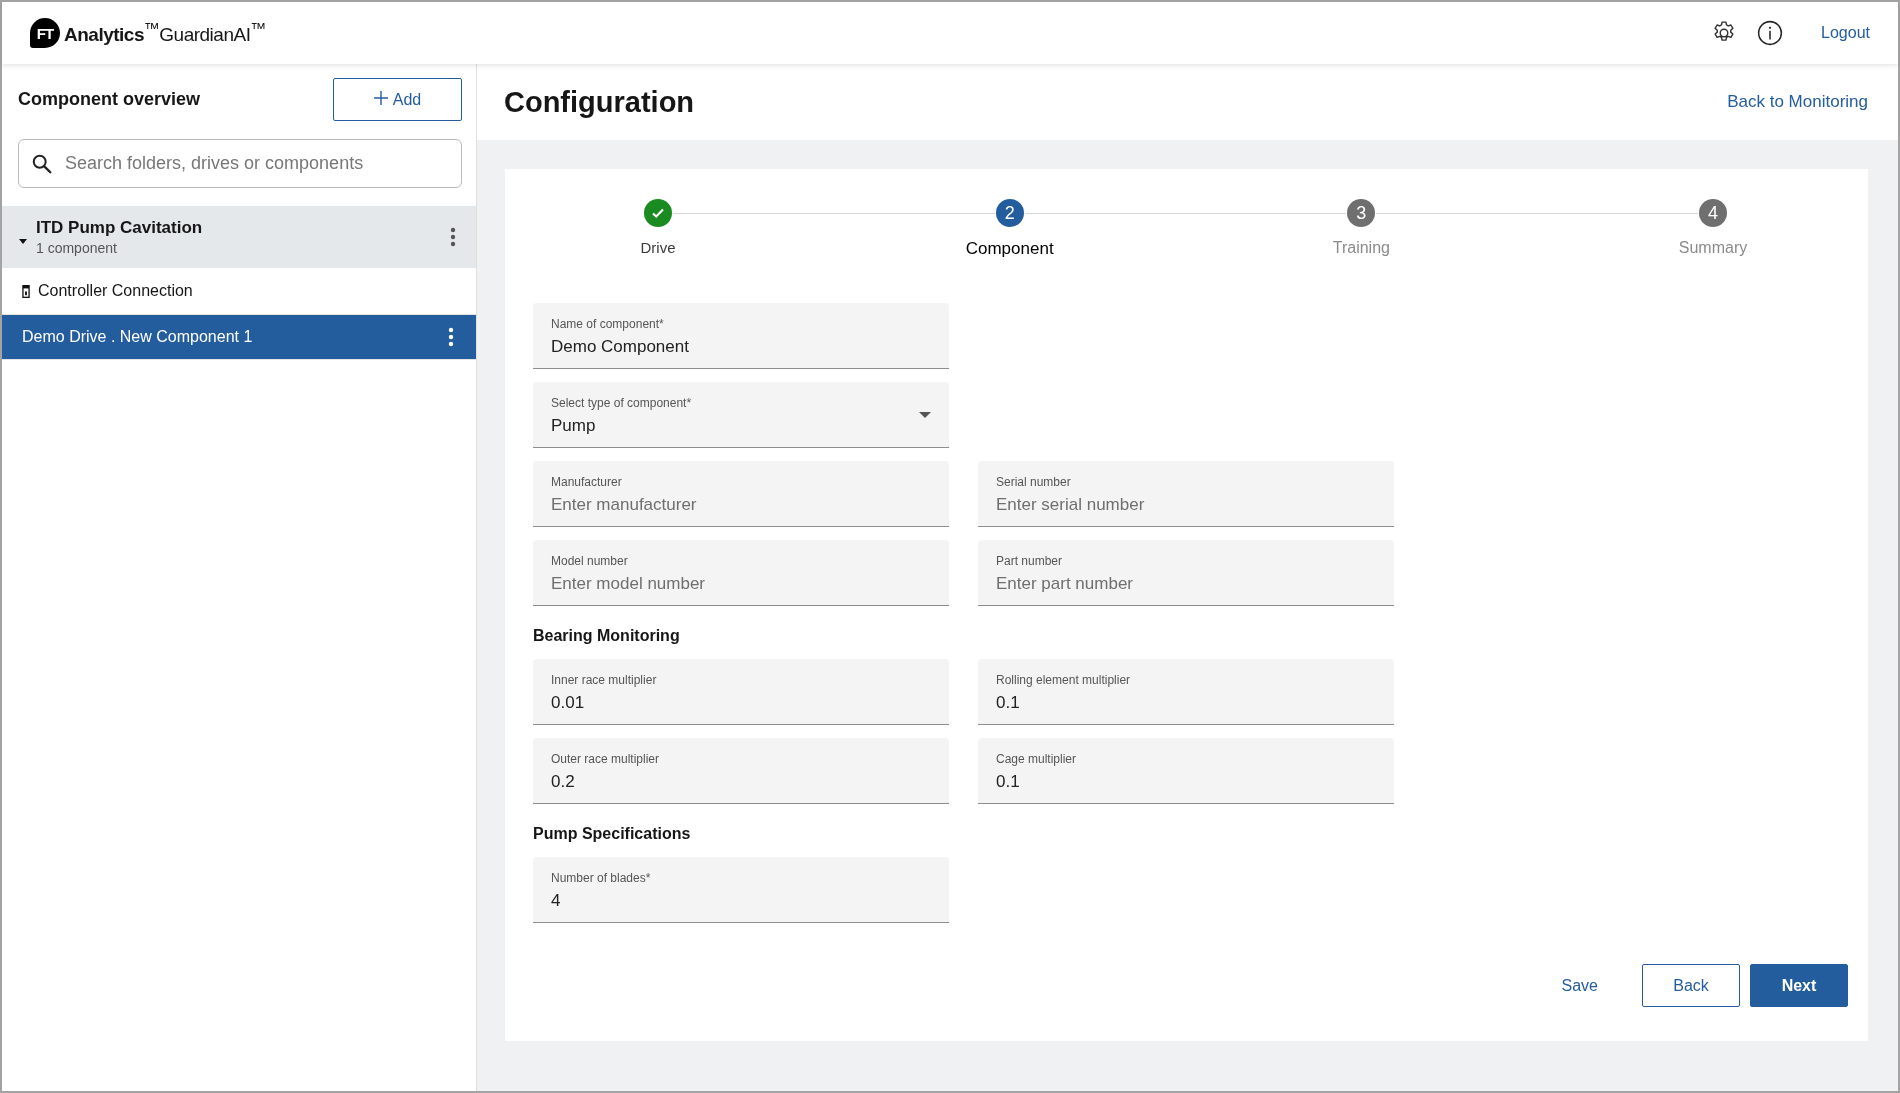  I want to click on input-field: Outer race multiplier 0.2, so click(741, 771).